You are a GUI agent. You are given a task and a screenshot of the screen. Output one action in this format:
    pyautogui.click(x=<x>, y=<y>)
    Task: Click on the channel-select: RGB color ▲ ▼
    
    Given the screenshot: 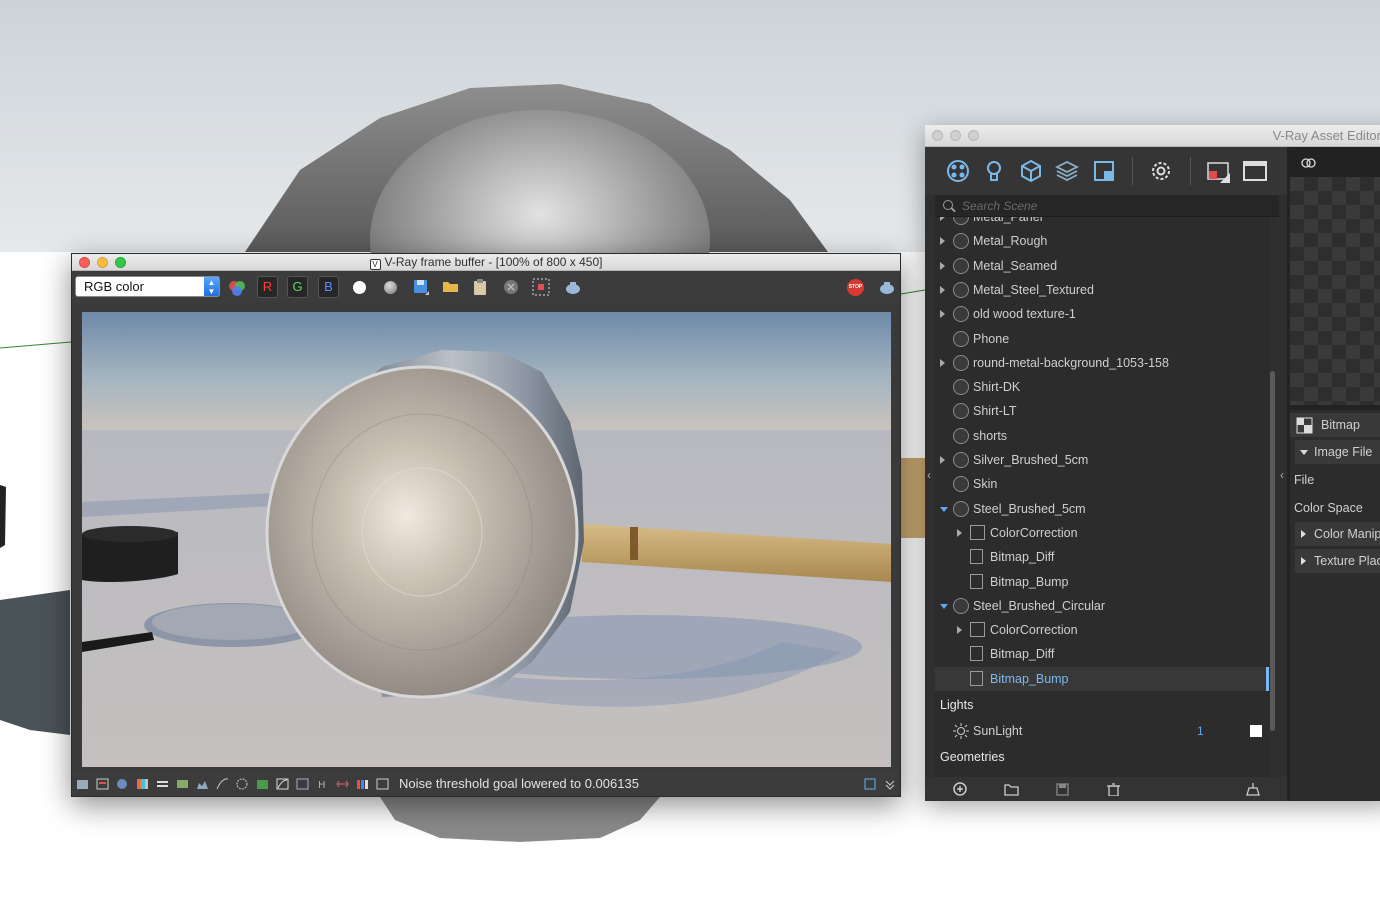 What is the action you would take?
    pyautogui.click(x=147, y=286)
    